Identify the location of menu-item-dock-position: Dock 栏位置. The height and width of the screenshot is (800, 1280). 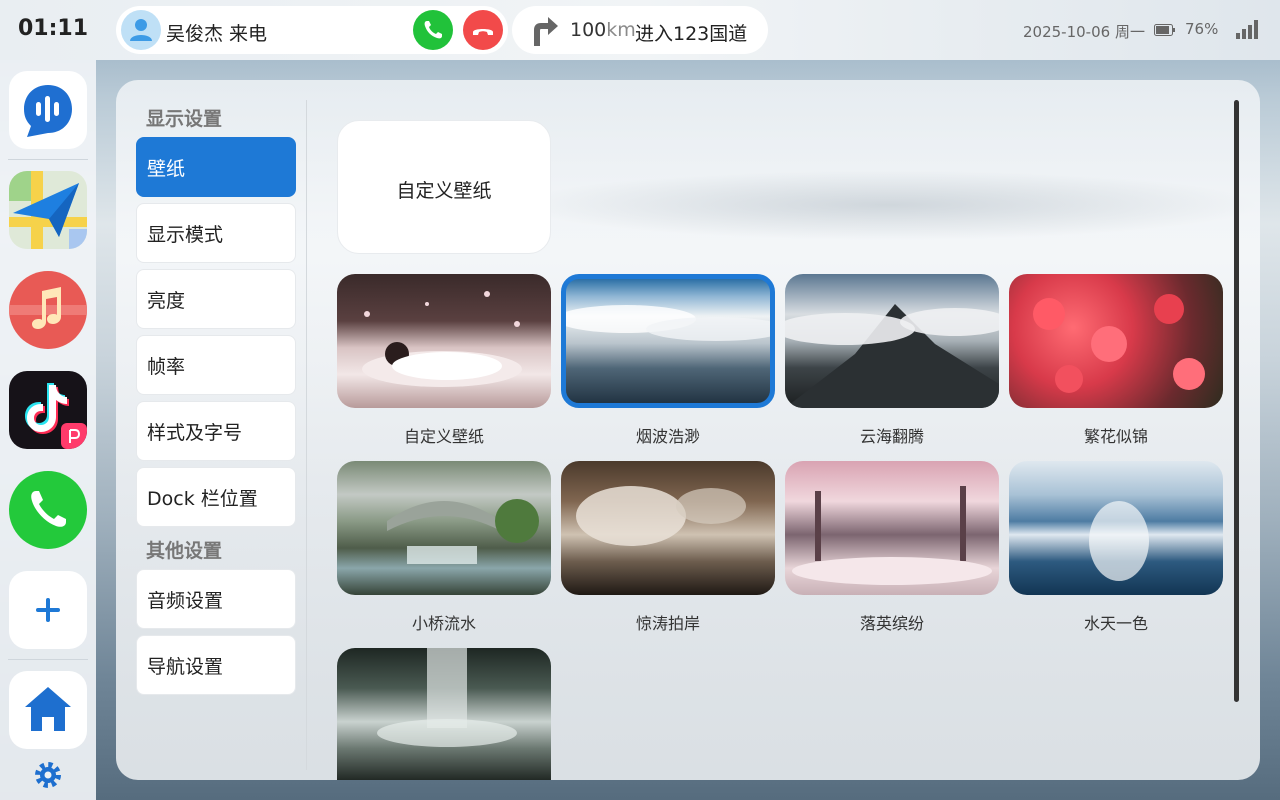
(216, 497).